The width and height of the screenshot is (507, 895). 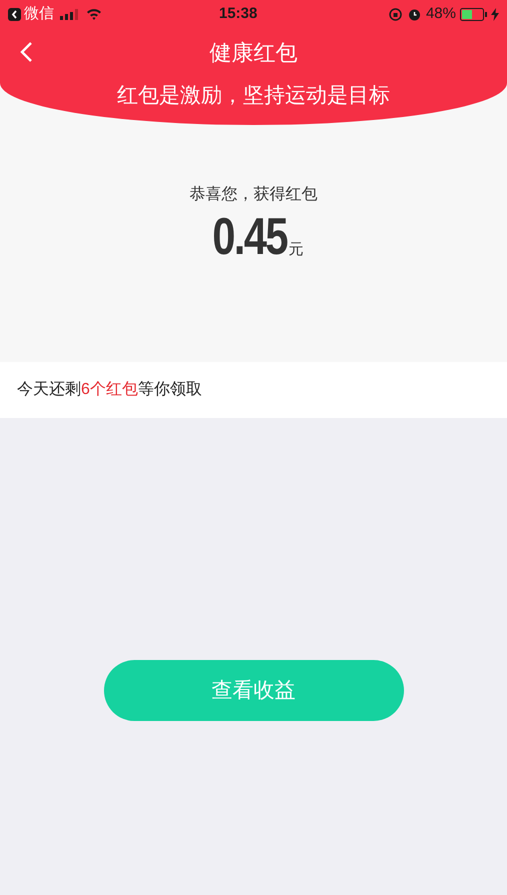 What do you see at coordinates (474, 14) in the screenshot?
I see `battery-icon` at bounding box center [474, 14].